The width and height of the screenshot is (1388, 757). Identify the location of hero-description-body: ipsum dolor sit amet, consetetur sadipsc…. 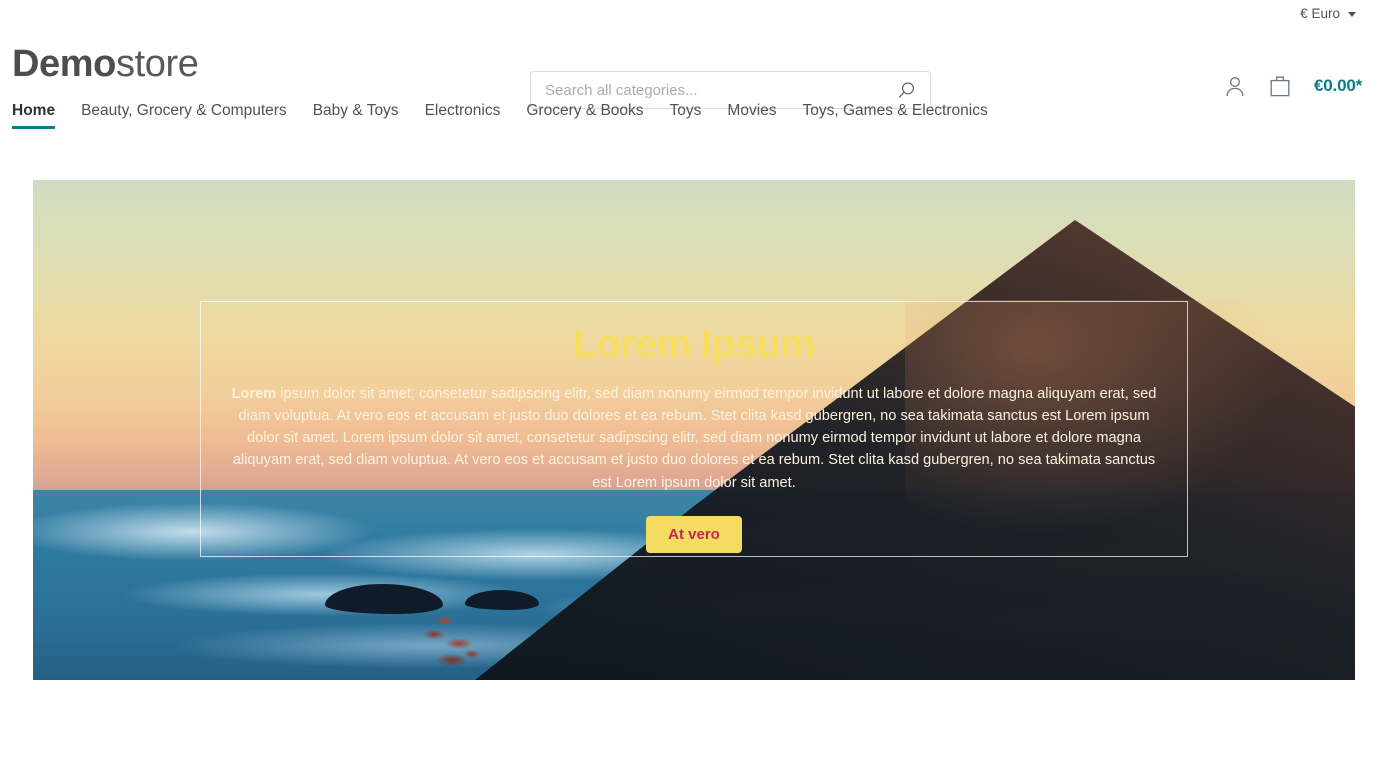
(694, 438).